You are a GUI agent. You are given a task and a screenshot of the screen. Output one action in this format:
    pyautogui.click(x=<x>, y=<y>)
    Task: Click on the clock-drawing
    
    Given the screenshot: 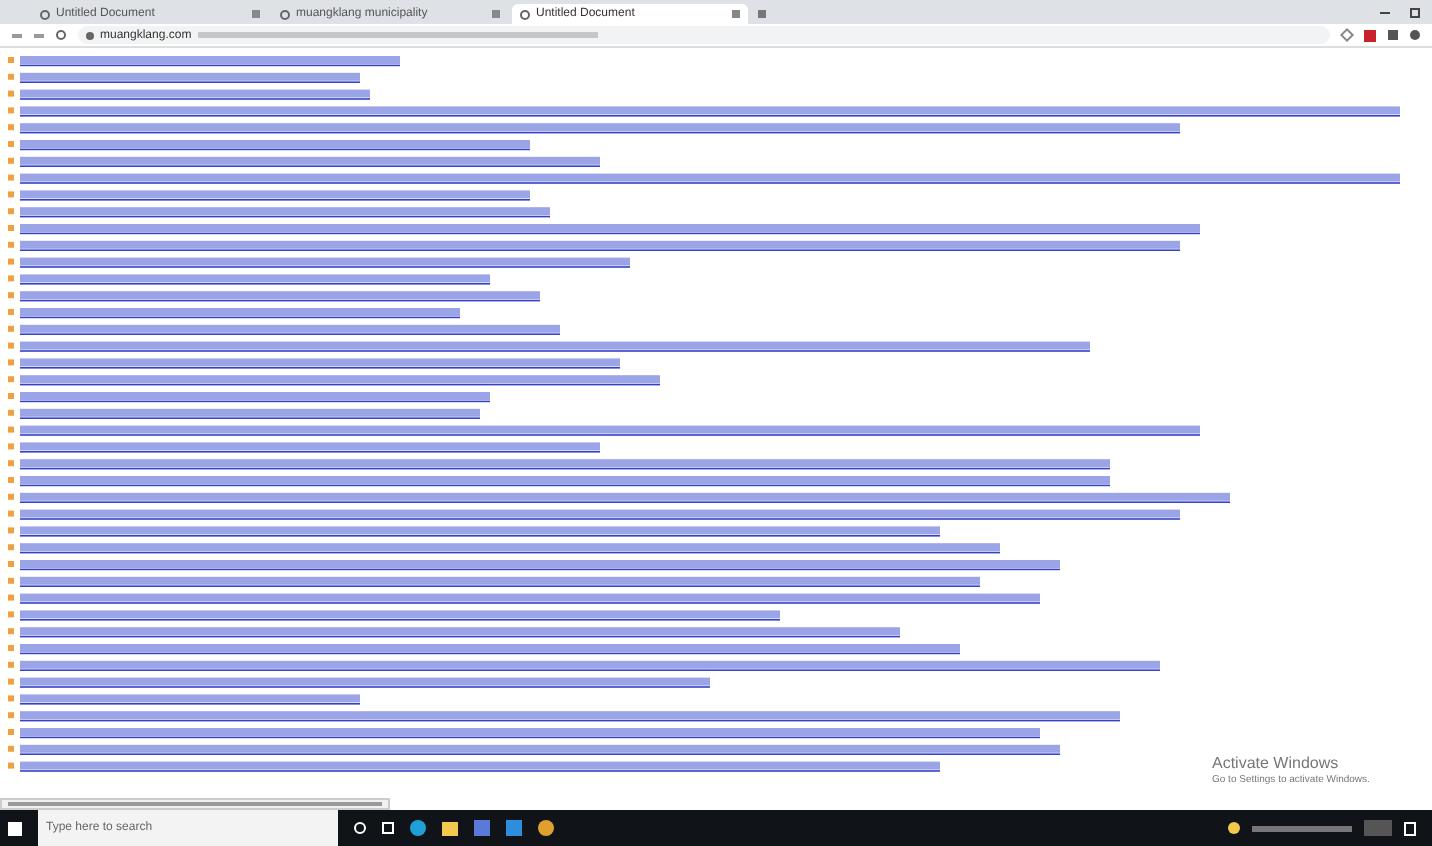 What is the action you would take?
    pyautogui.click(x=1378, y=828)
    